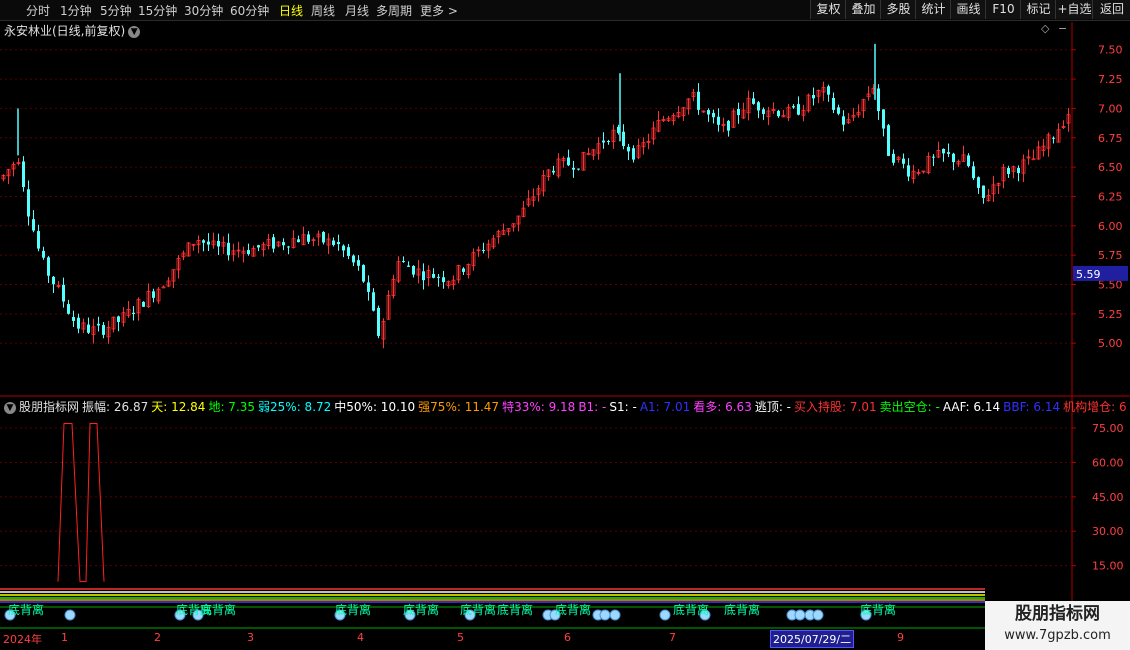  Describe the element at coordinates (1110, 79) in the screenshot. I see `price-tick-label: 7.25` at that location.